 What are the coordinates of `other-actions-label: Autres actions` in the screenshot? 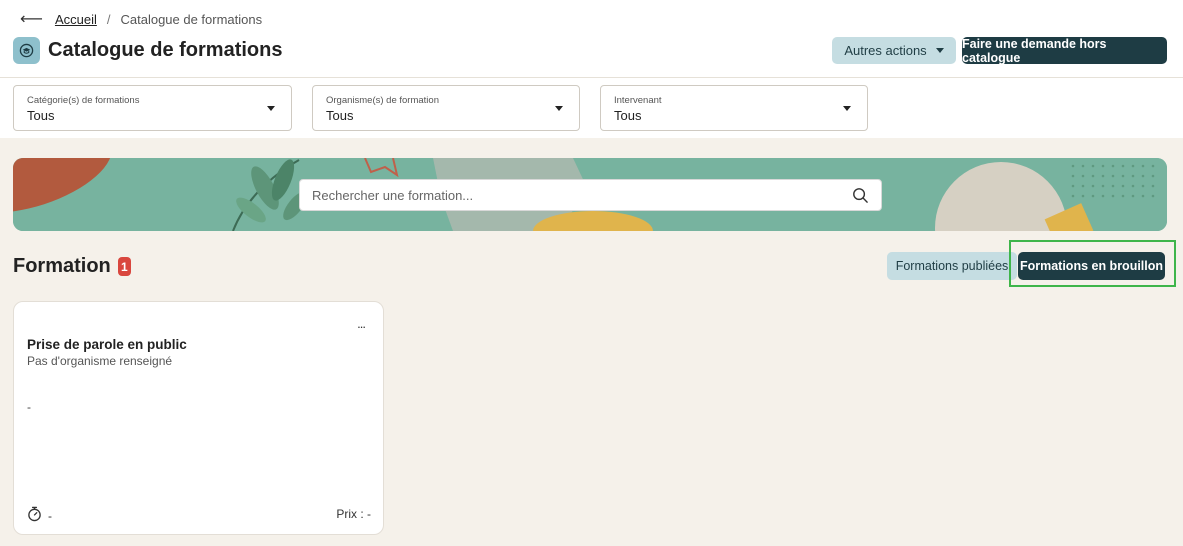 It's located at (885, 50).